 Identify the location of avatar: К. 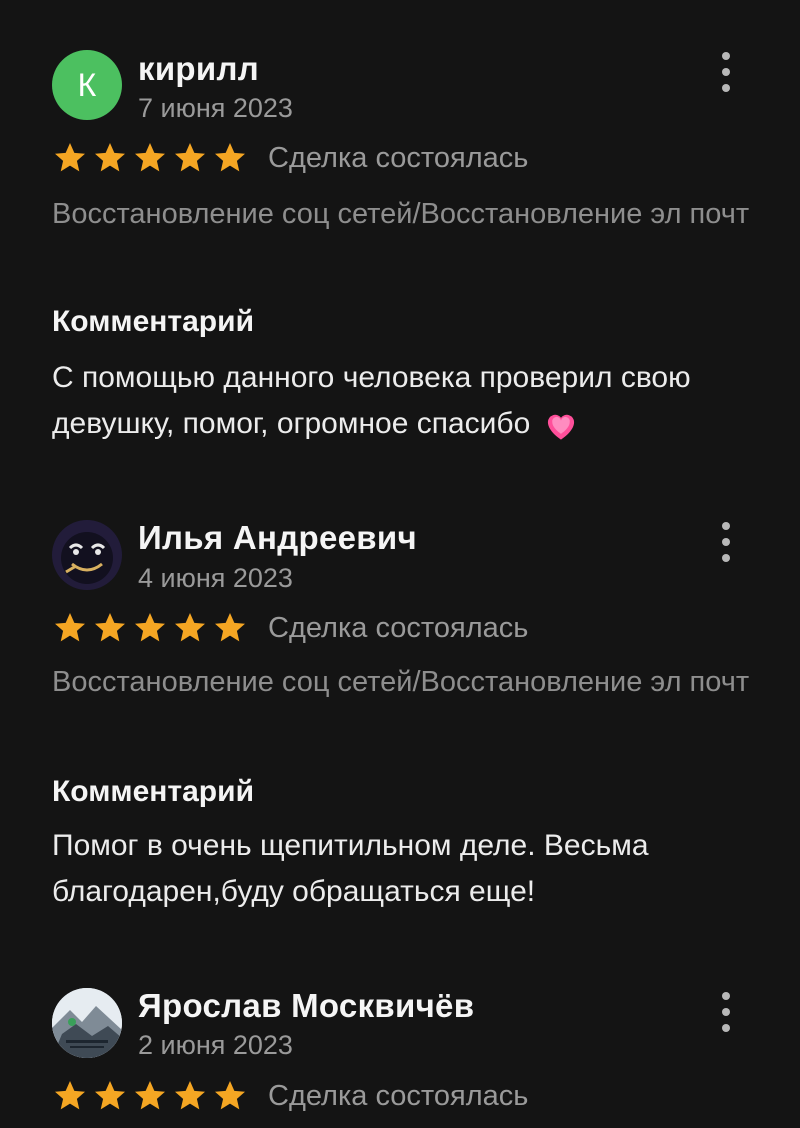
(87, 85).